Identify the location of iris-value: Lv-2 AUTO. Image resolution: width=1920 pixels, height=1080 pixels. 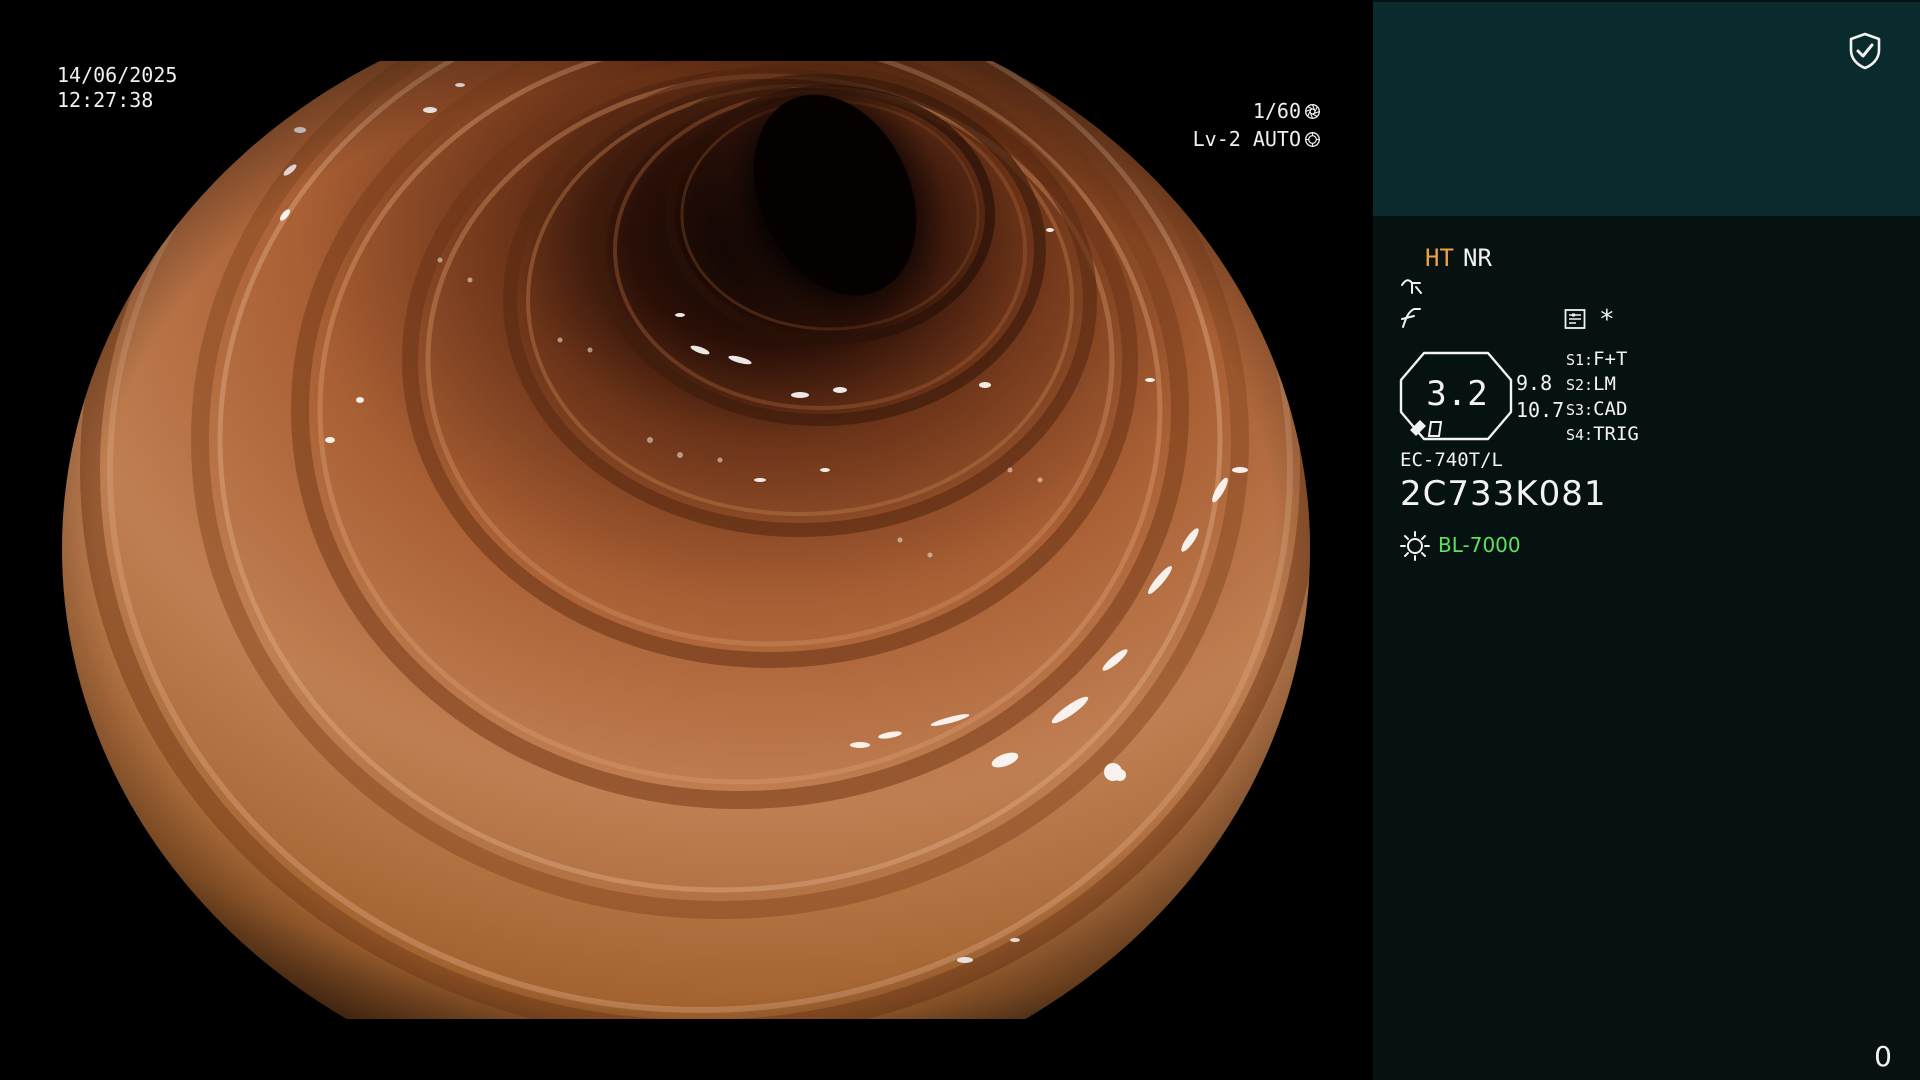
(1246, 139).